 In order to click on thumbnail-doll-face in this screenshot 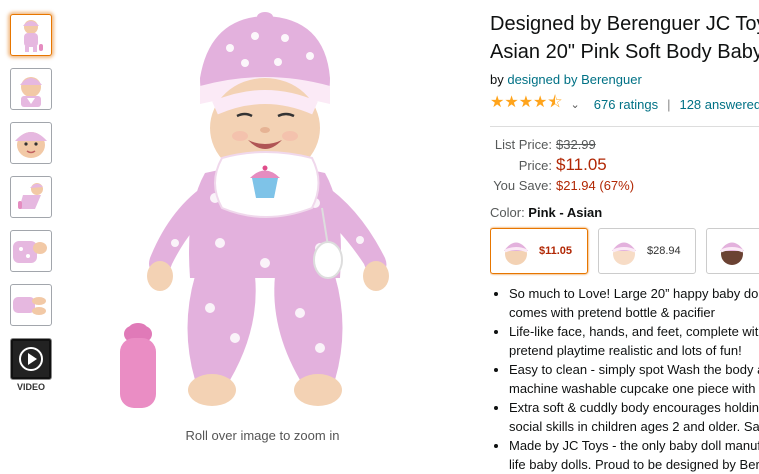, I will do `click(31, 143)`.